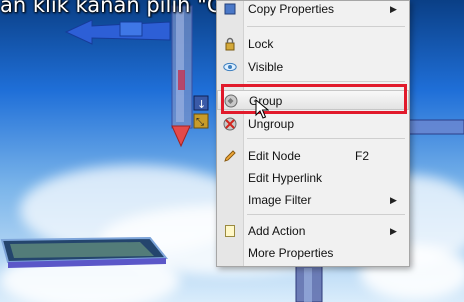  I want to click on mouse-cursor-icon, so click(262, 109).